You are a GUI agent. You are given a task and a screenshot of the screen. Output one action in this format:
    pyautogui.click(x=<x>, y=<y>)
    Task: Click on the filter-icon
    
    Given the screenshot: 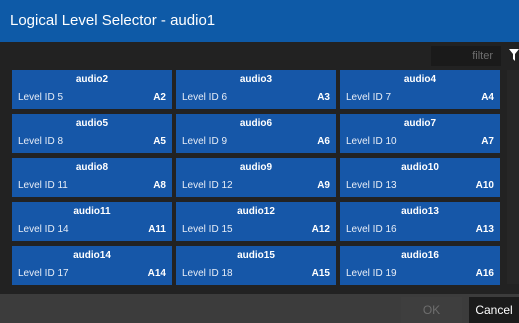 What is the action you would take?
    pyautogui.click(x=514, y=56)
    